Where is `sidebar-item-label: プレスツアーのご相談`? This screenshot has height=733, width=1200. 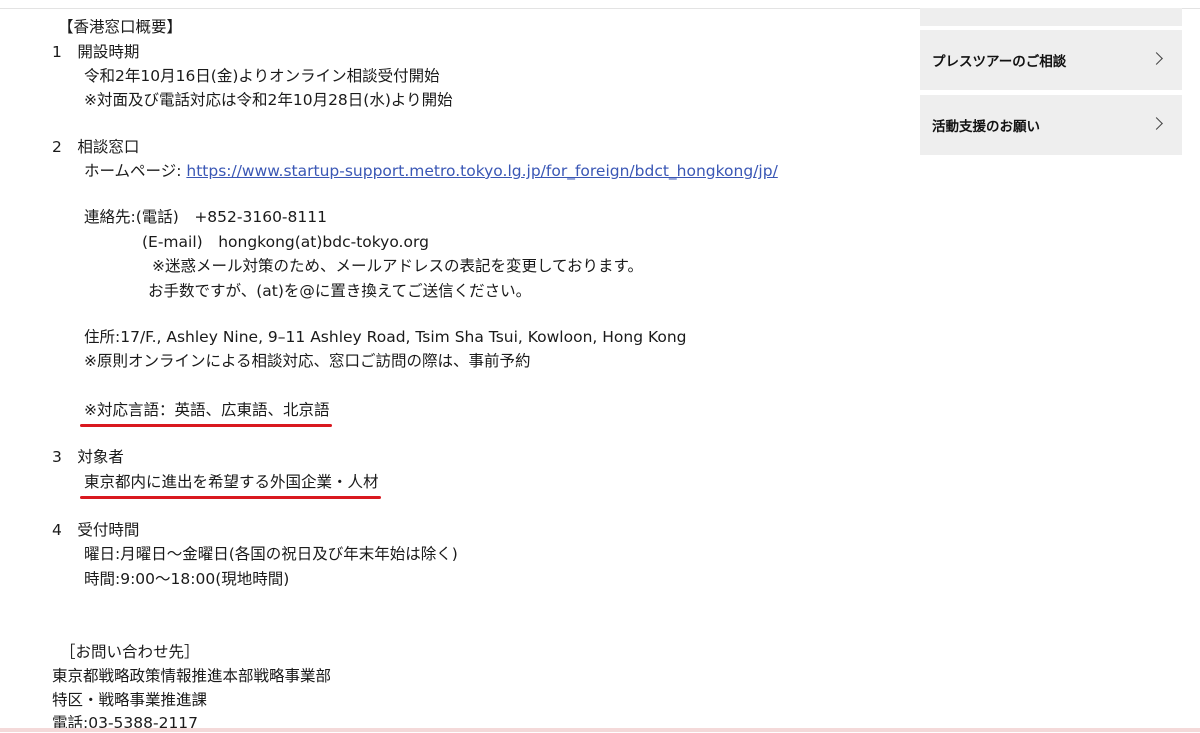
sidebar-item-label: プレスツアーのご相談 is located at coordinates (999, 62).